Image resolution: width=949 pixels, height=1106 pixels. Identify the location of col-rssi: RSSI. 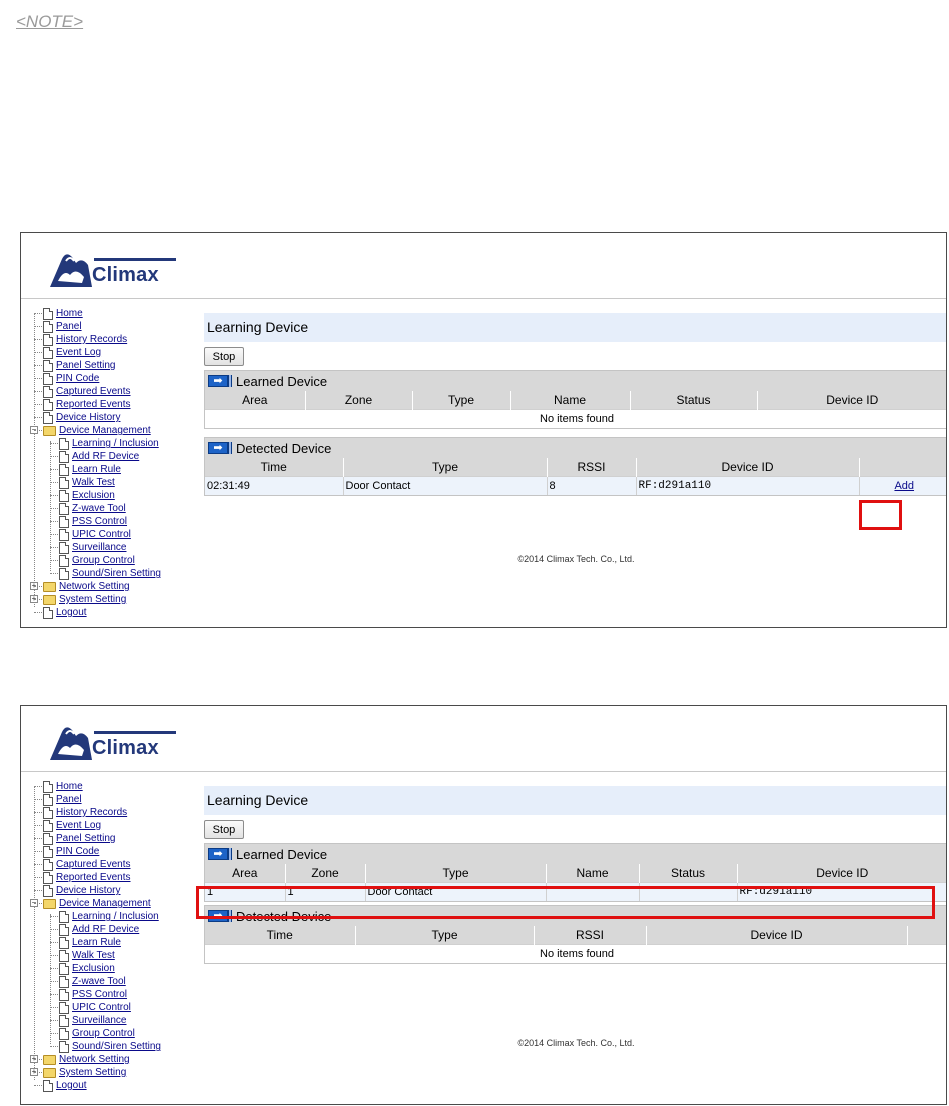
(591, 467).